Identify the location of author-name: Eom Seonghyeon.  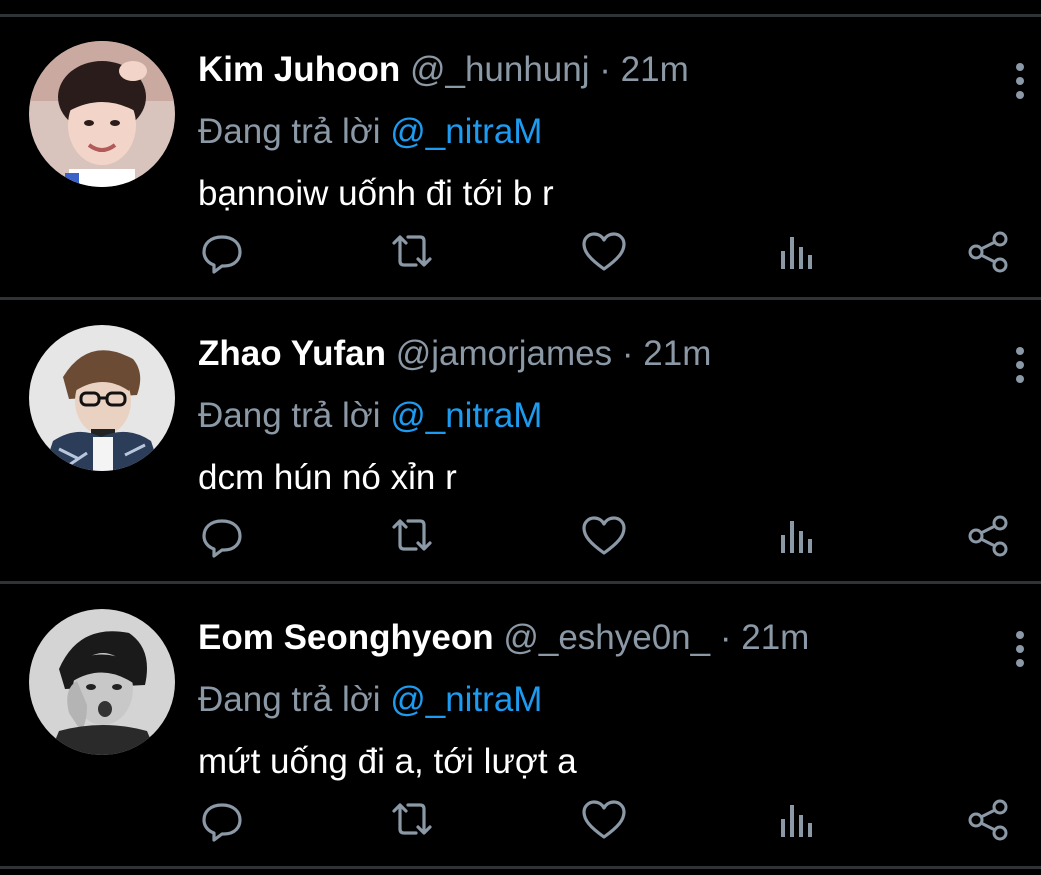
(346, 637).